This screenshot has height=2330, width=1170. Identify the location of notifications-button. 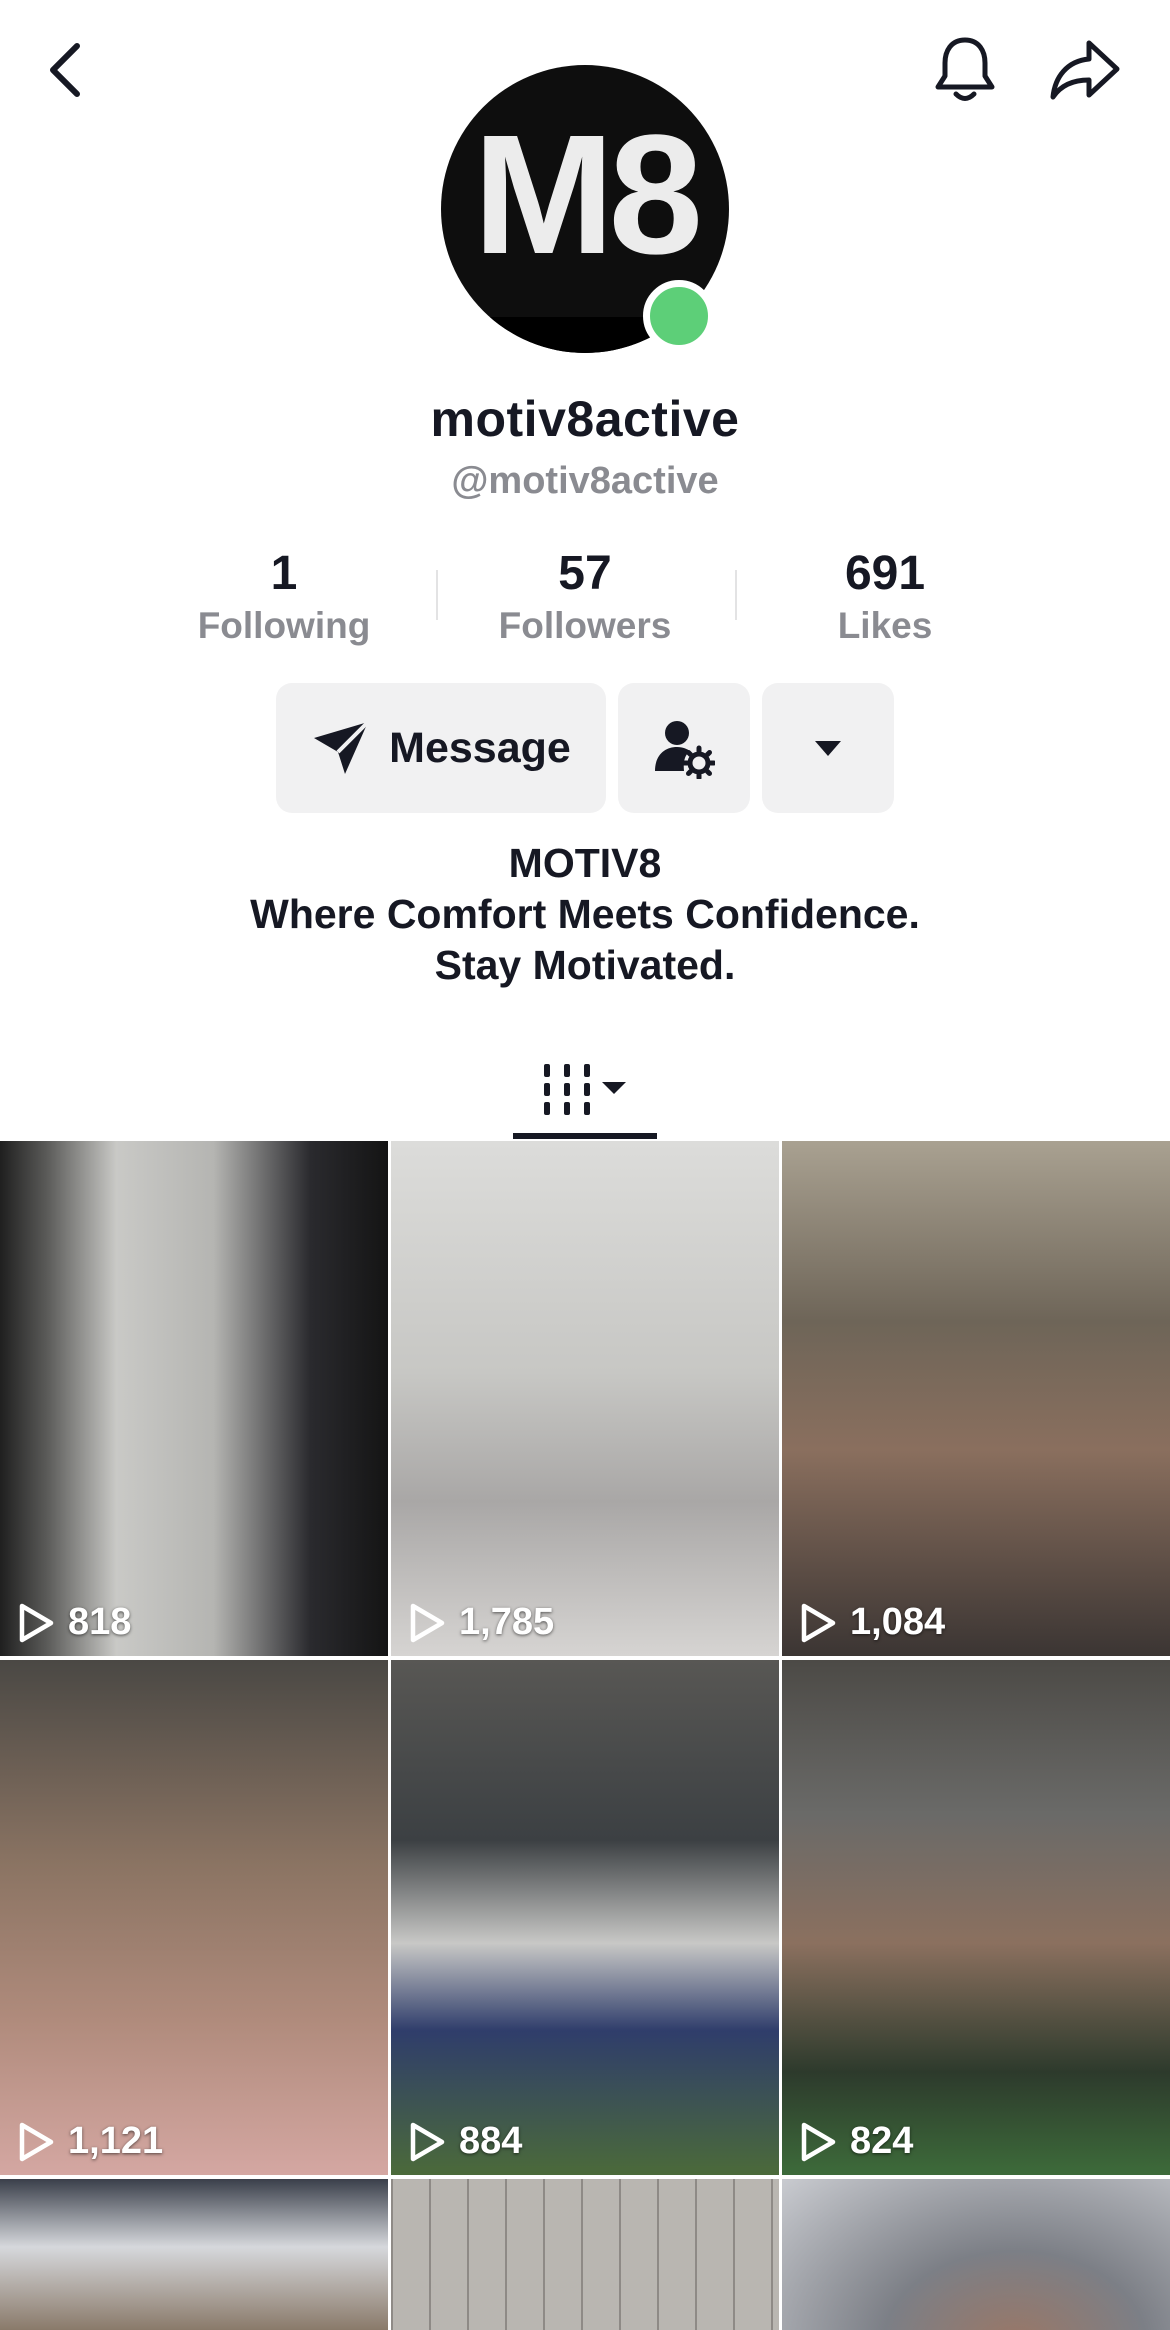
(965, 70).